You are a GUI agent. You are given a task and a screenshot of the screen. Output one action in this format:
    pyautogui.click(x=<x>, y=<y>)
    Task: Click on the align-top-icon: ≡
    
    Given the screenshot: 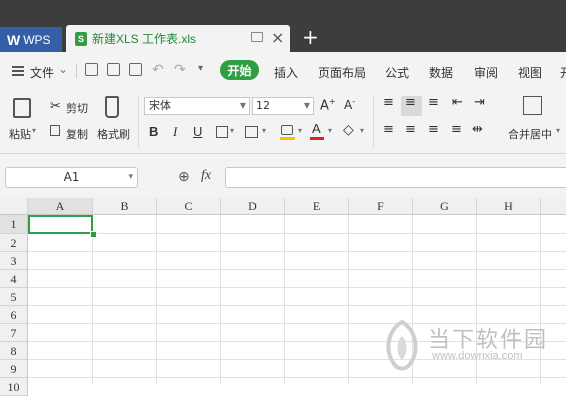 What is the action you would take?
    pyautogui.click(x=388, y=102)
    